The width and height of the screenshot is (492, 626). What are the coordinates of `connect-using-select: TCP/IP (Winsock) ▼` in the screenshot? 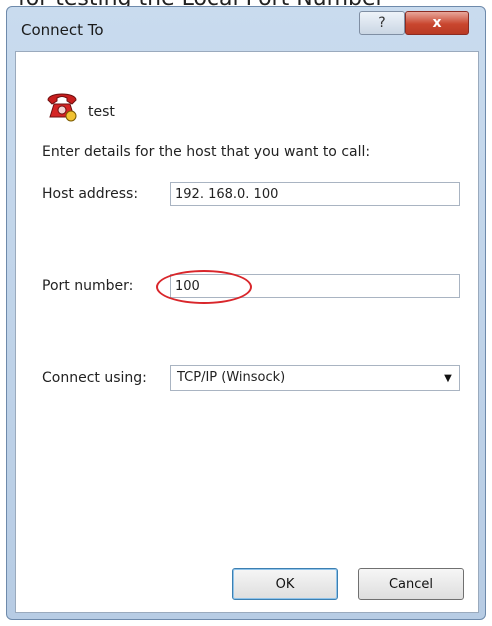 It's located at (315, 378).